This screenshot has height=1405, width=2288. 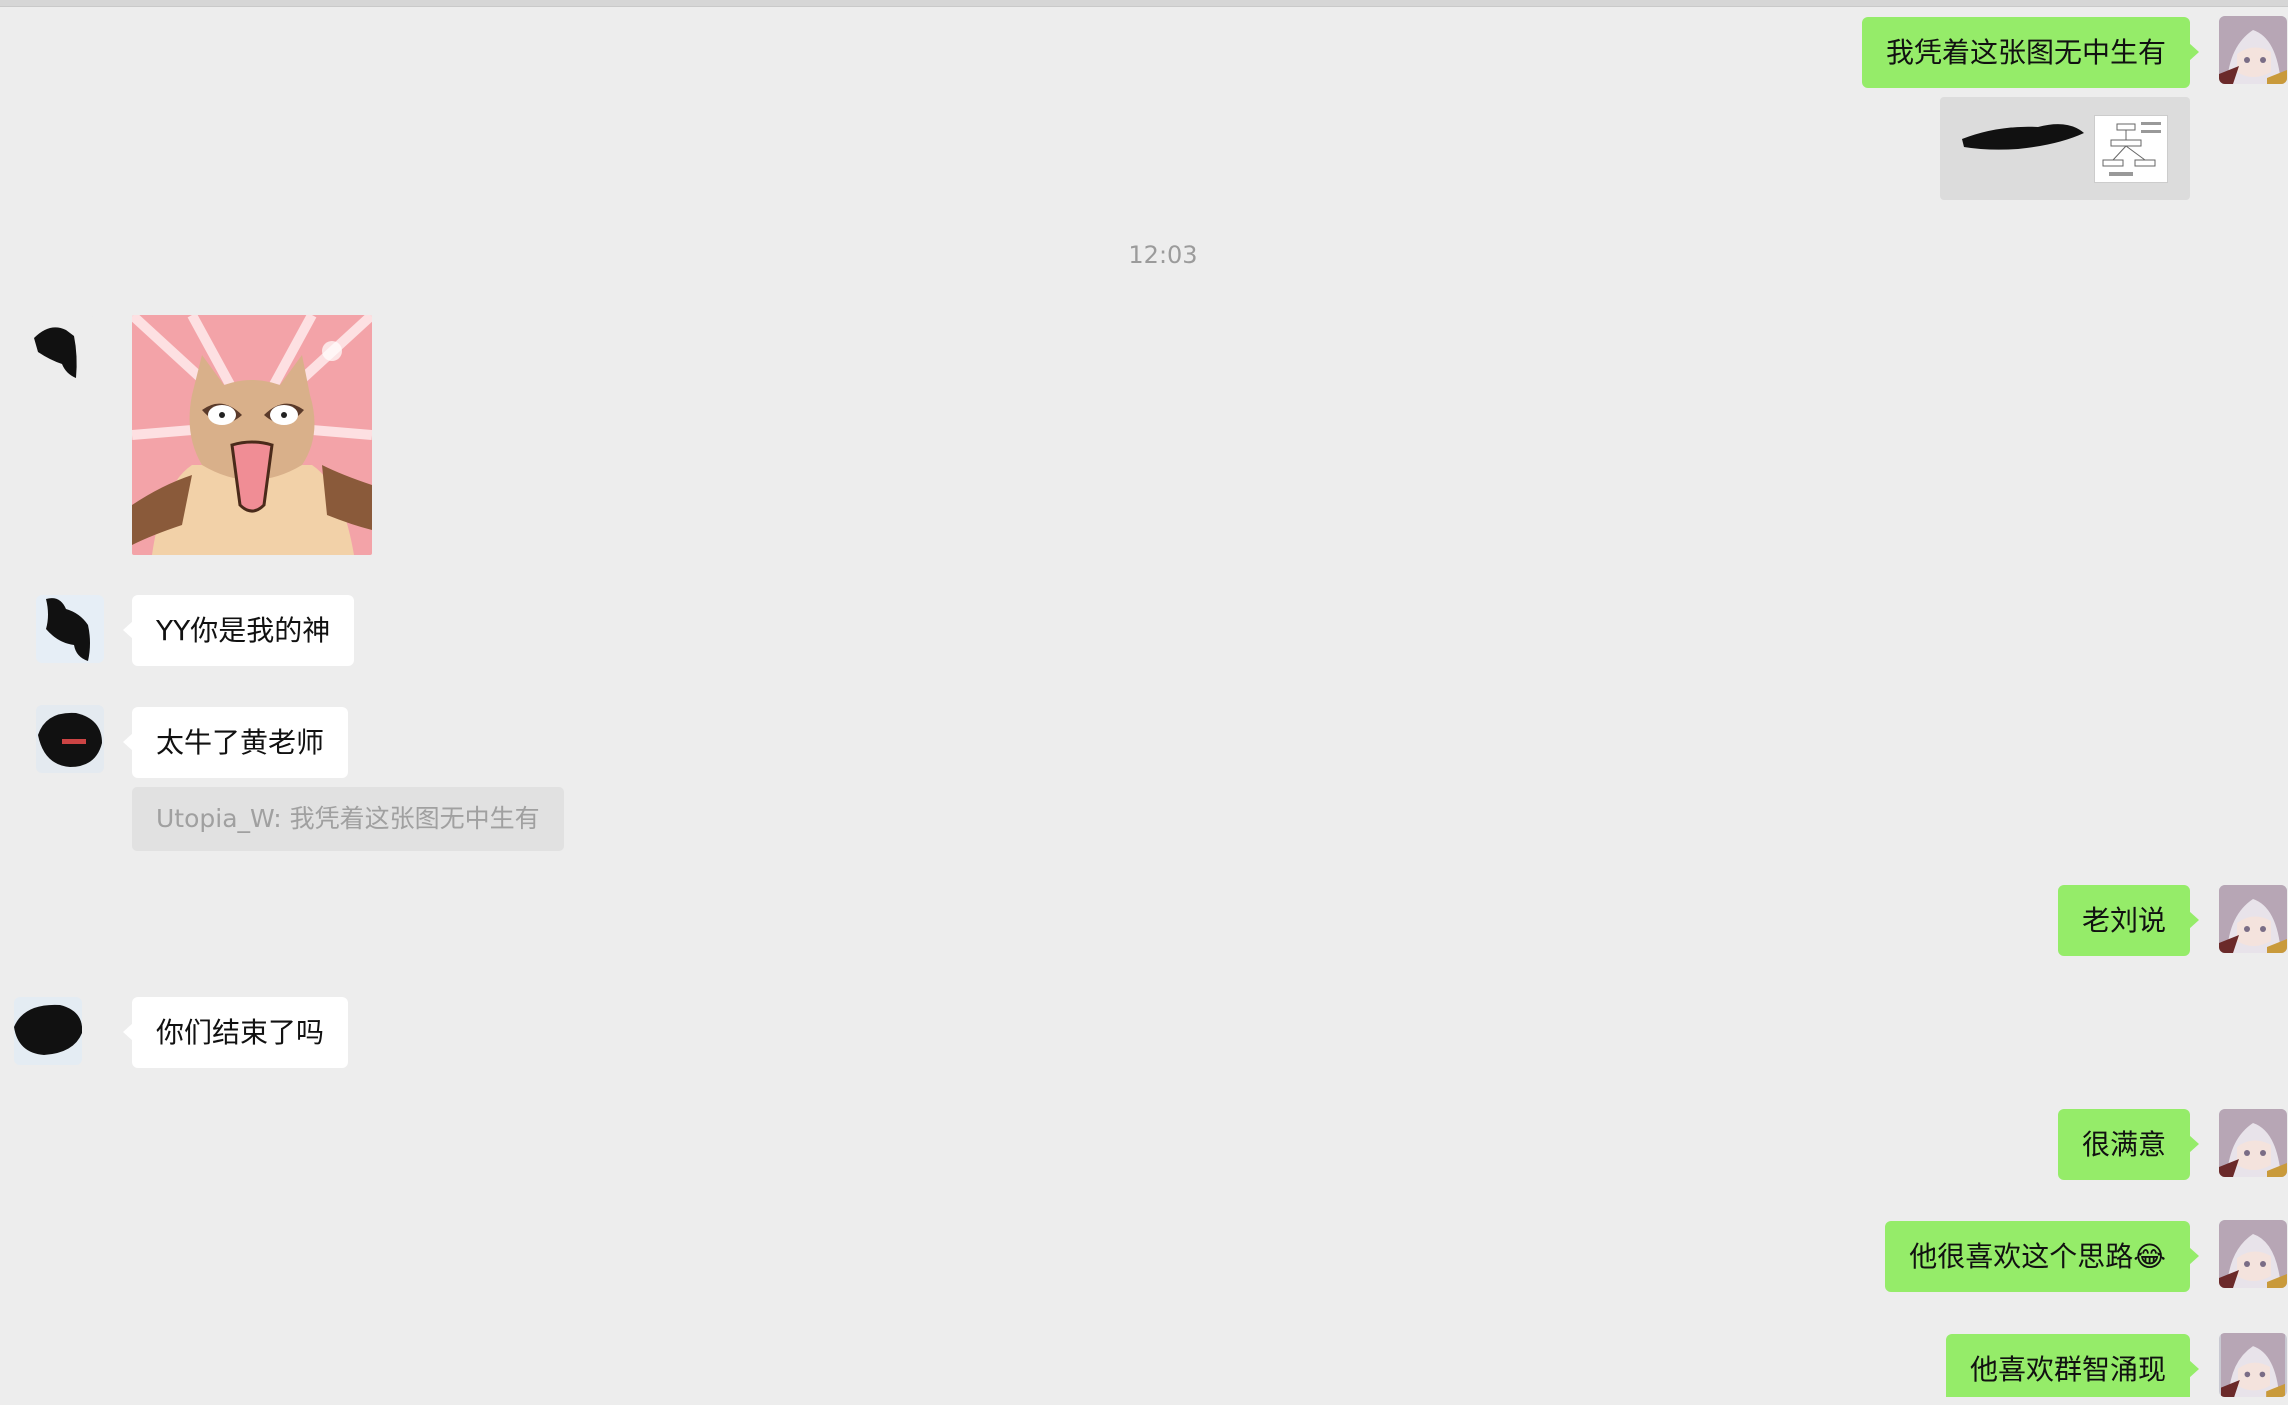 What do you see at coordinates (252, 435) in the screenshot?
I see `cat-surprised-sticker-icon` at bounding box center [252, 435].